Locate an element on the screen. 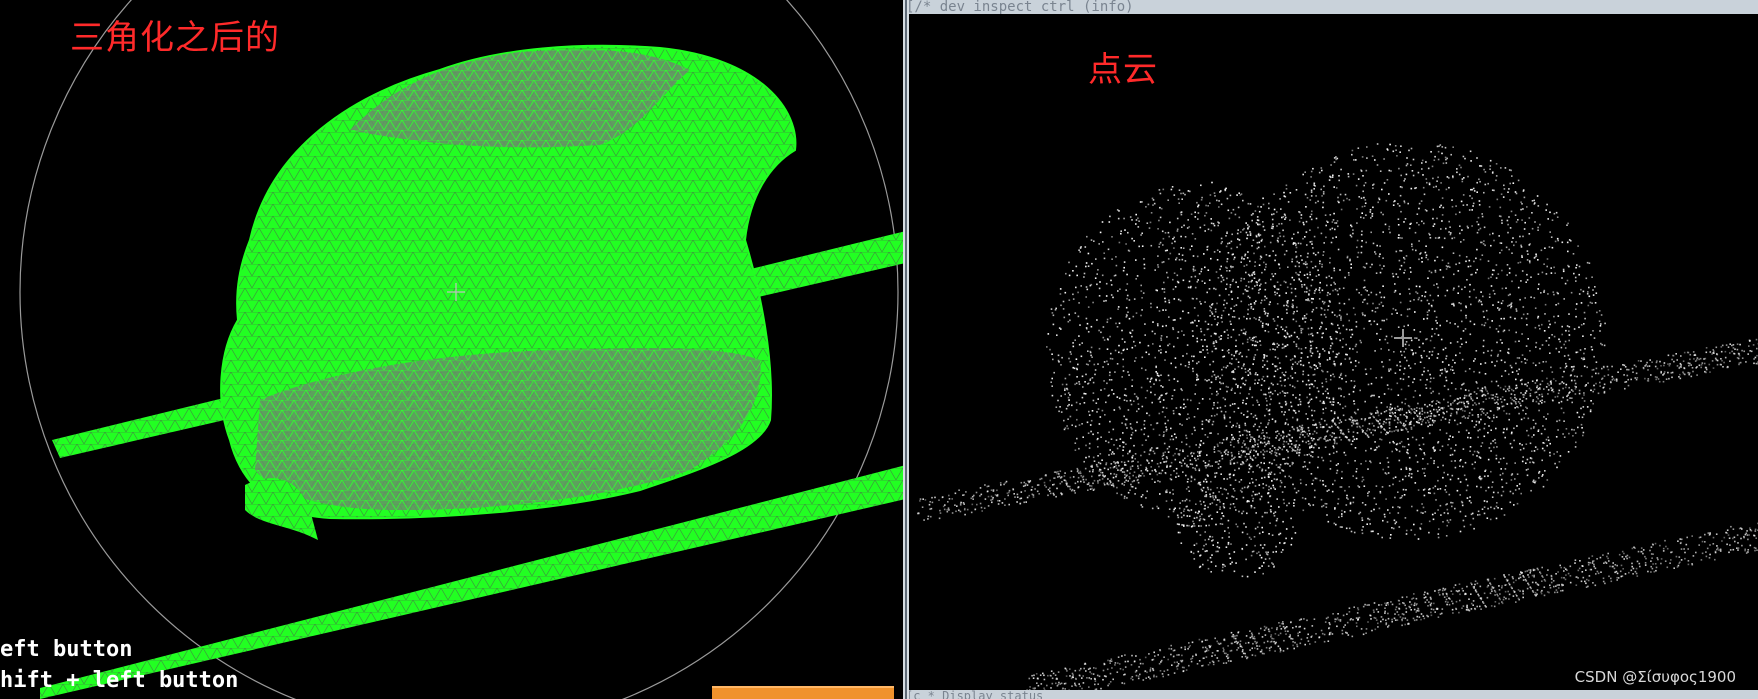  panel-divider is located at coordinates (906, 349).